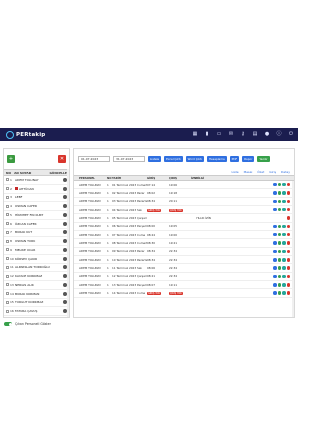 This screenshot has width=320, height=448. Describe the element at coordinates (291, 134) in the screenshot. I see `logout-icon: ⏻` at that location.